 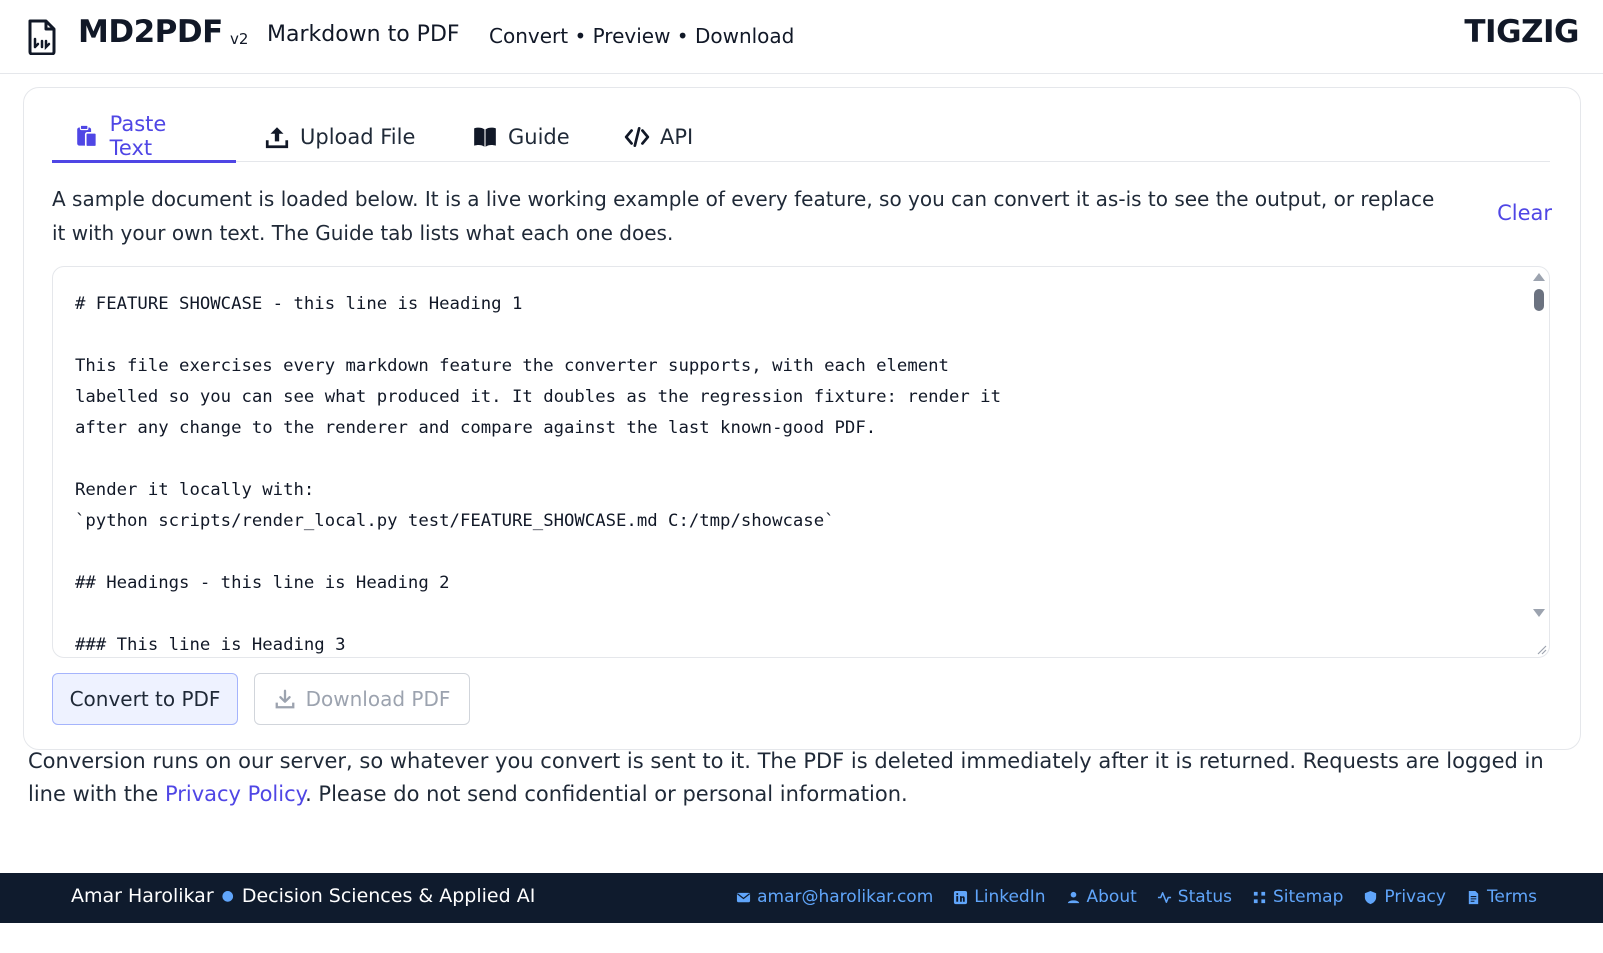 What do you see at coordinates (363, 34) in the screenshot?
I see `app-subtitle: Markdown to PDF` at bounding box center [363, 34].